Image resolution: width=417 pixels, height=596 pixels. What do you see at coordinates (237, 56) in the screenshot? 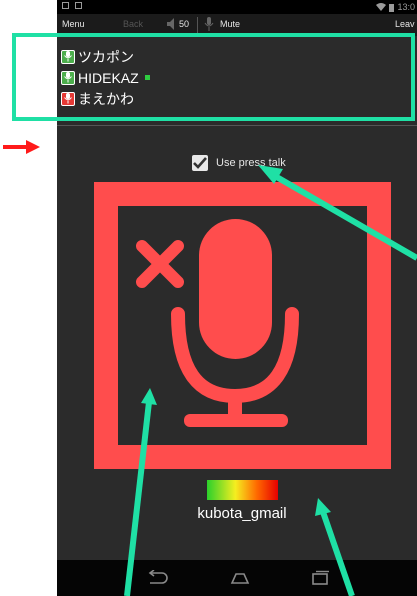
I see `participant-row: ツカポン` at bounding box center [237, 56].